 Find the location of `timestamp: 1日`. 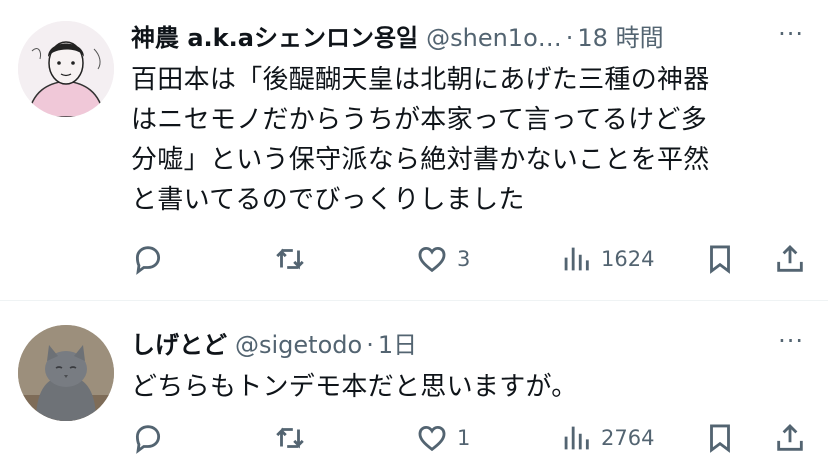

timestamp: 1日 is located at coordinates (397, 342).